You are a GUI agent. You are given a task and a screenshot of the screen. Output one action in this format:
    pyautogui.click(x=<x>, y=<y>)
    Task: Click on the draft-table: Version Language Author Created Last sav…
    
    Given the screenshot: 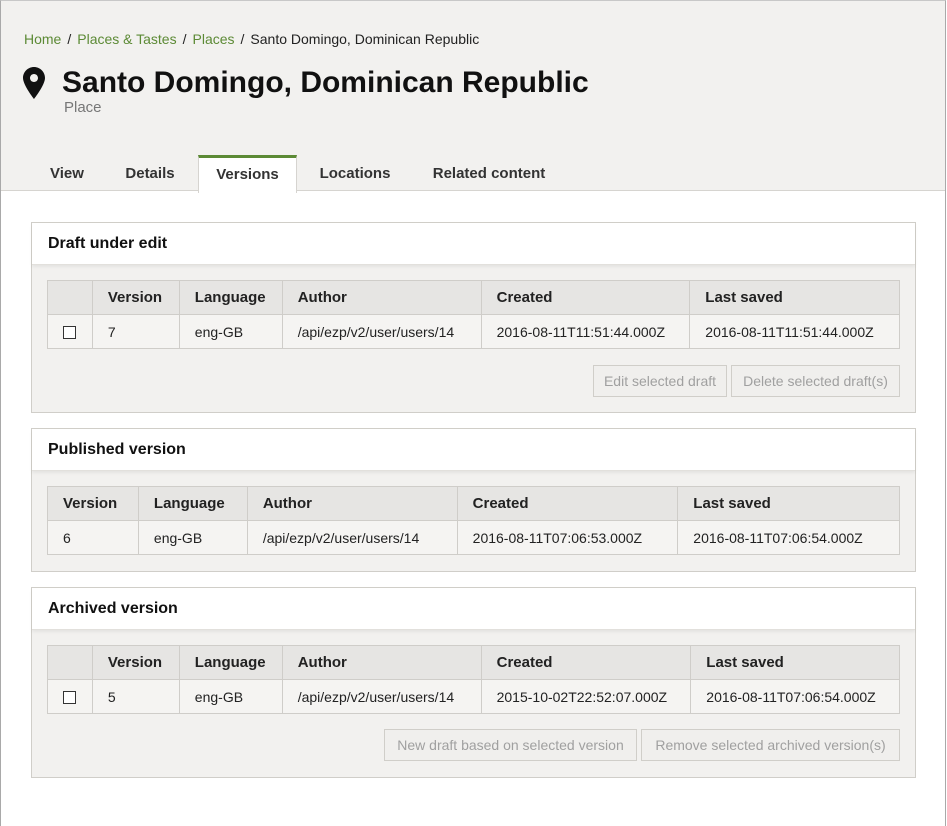 What is the action you would take?
    pyautogui.click(x=473, y=314)
    